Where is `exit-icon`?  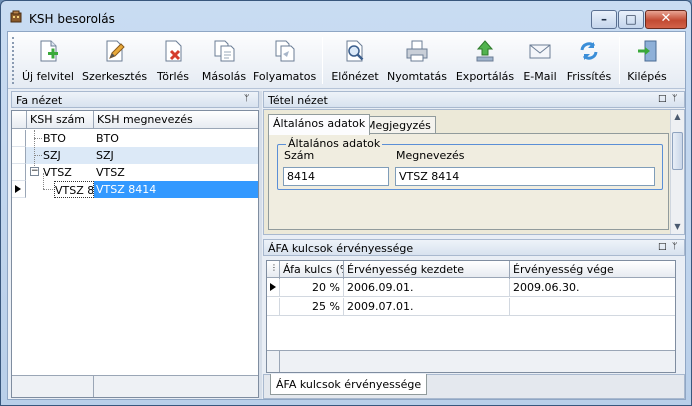 exit-icon is located at coordinates (647, 51).